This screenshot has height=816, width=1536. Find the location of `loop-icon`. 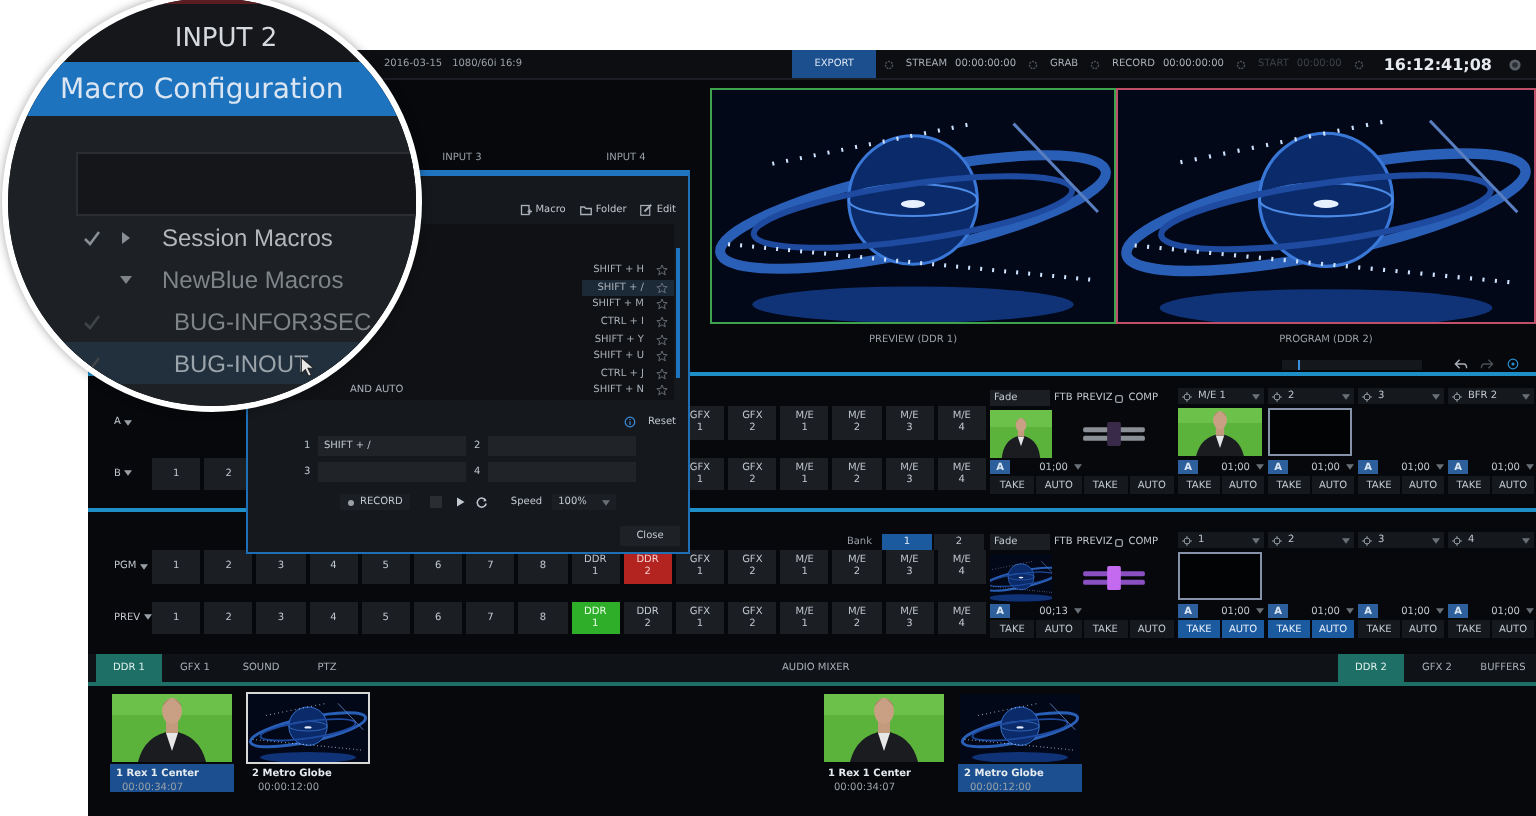

loop-icon is located at coordinates (482, 502).